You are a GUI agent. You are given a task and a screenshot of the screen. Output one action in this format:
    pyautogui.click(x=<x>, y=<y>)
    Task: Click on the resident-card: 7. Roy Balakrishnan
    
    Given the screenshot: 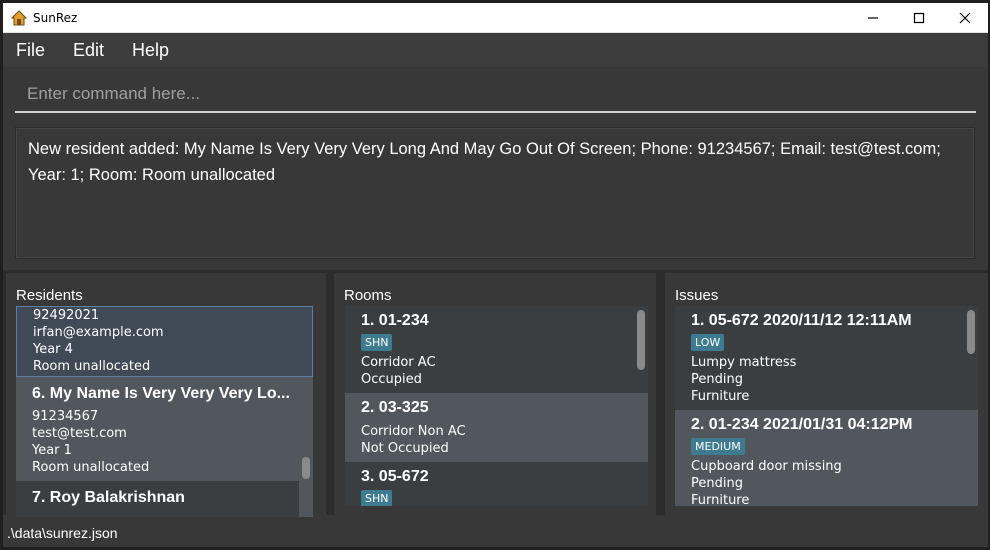 What is the action you would take?
    pyautogui.click(x=164, y=499)
    